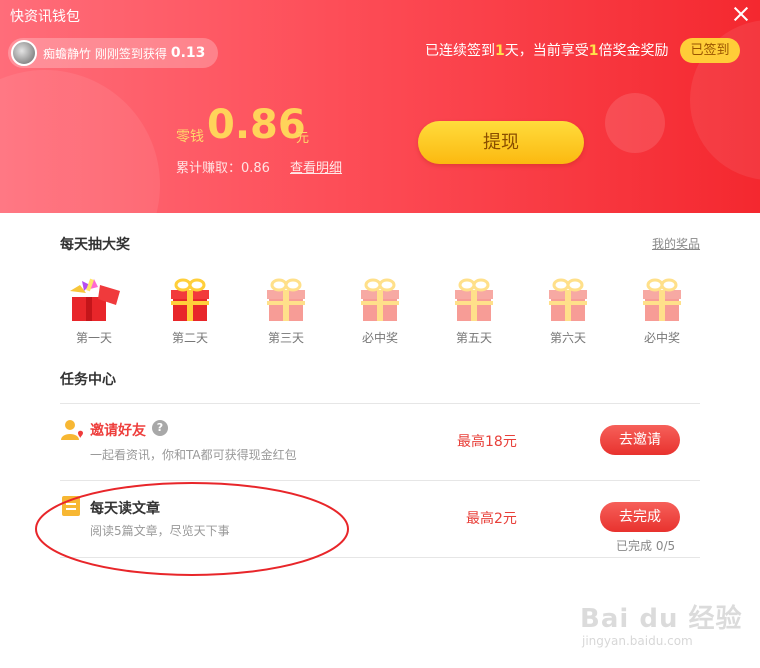  I want to click on signin-notice: 痴蟾静竹 刚刚签到获得 0.13, so click(113, 53).